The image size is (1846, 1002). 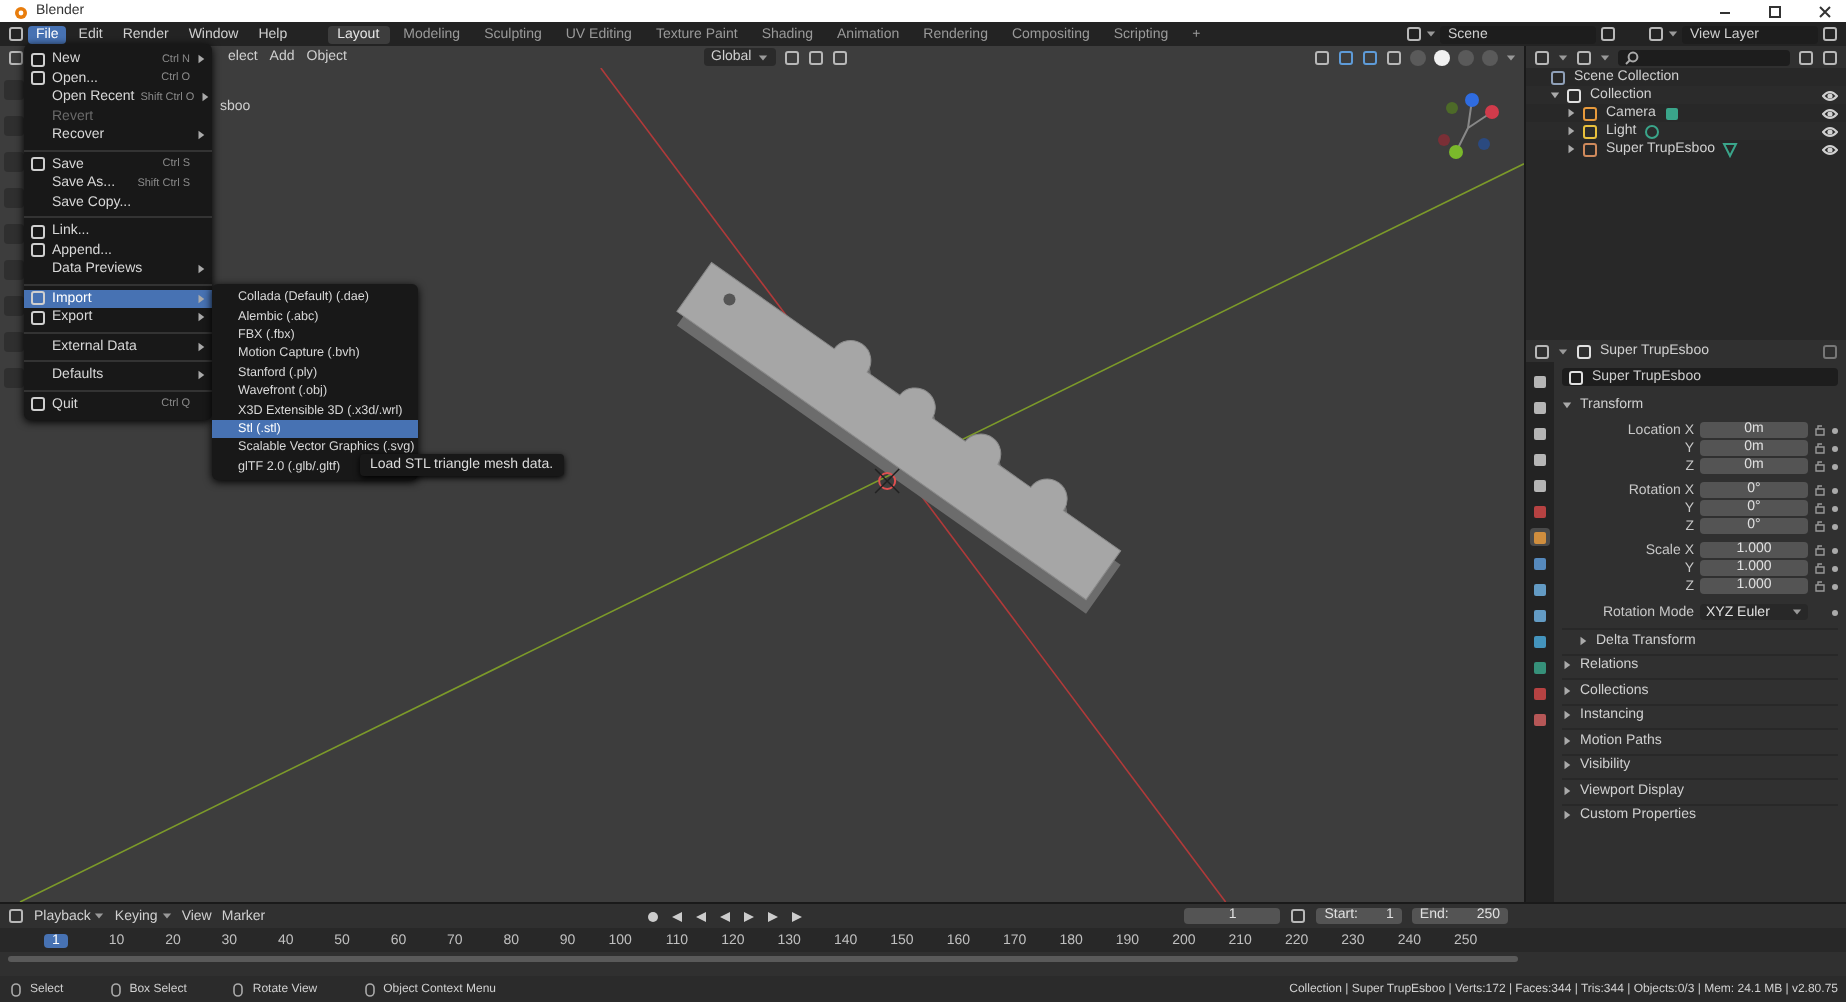 What do you see at coordinates (1656, 34) in the screenshot?
I see `view-layer-icon` at bounding box center [1656, 34].